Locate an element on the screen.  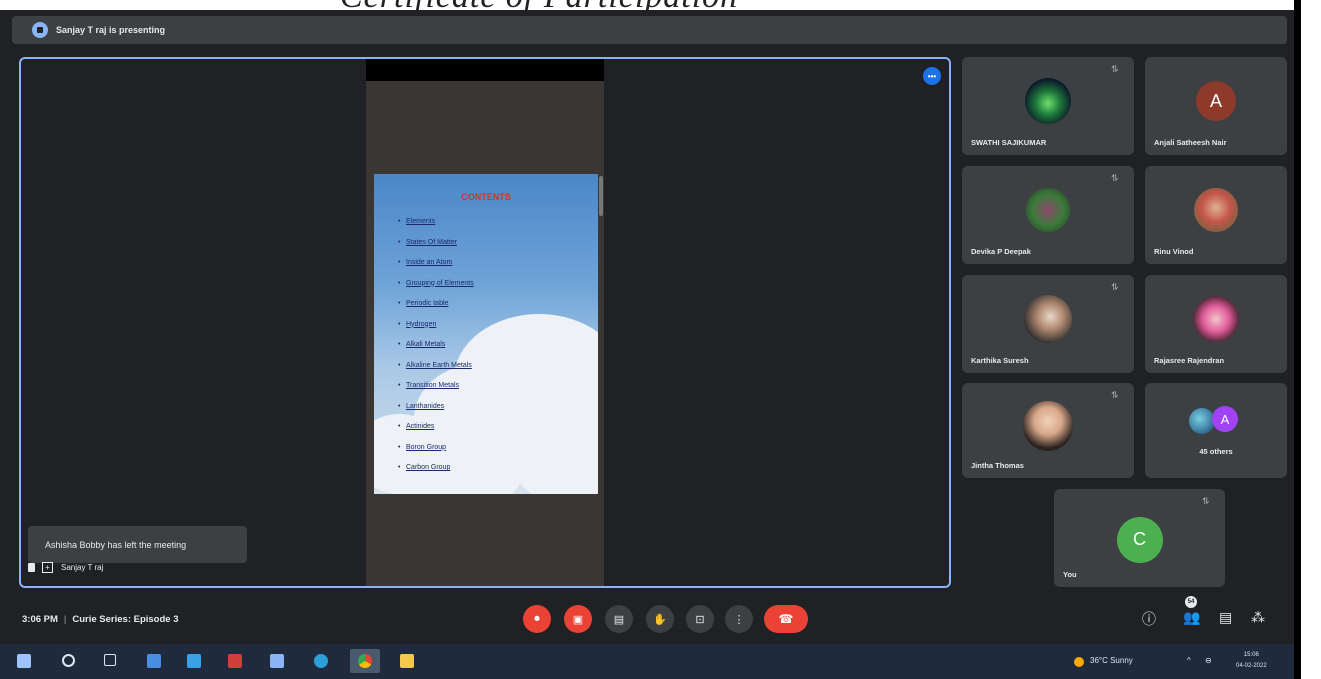
present-icon: + is located at coordinates (47, 567).